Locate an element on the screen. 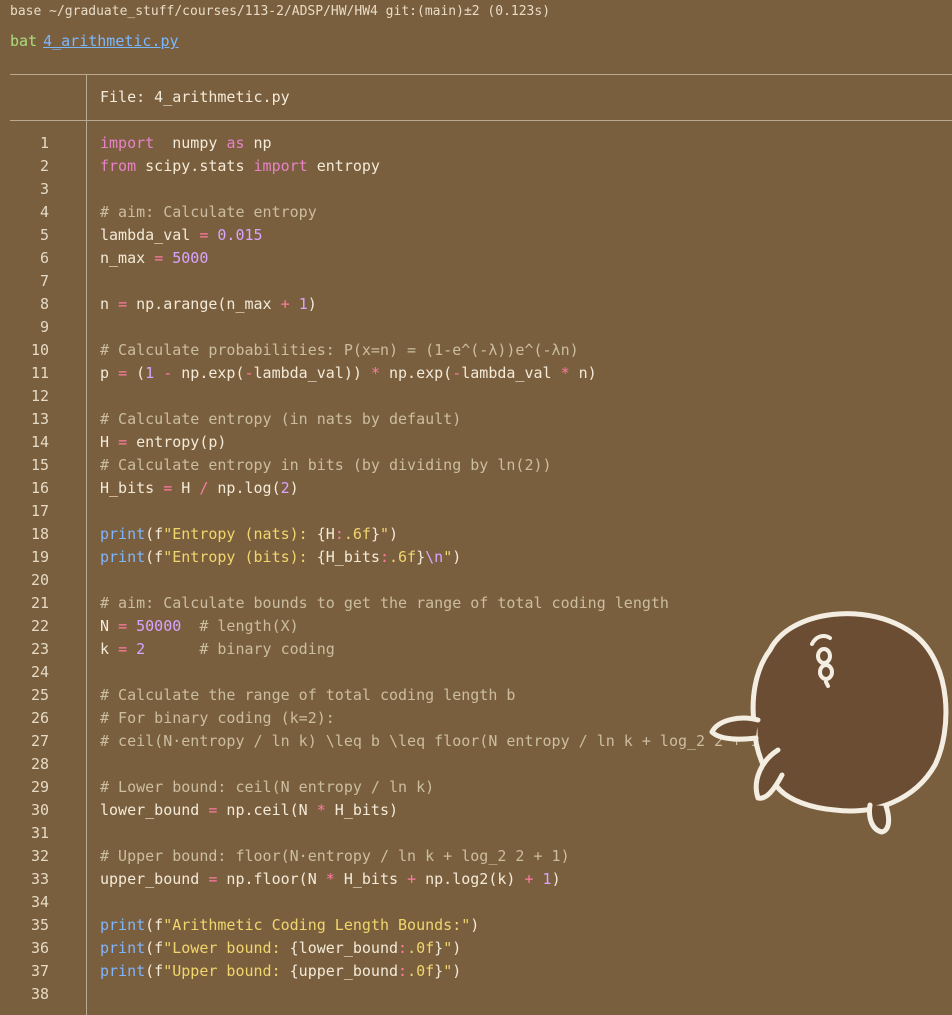 Image resolution: width=952 pixels, height=1015 pixels. code-token: "Arithmetic Coding Length Bounds:" is located at coordinates (317, 925).